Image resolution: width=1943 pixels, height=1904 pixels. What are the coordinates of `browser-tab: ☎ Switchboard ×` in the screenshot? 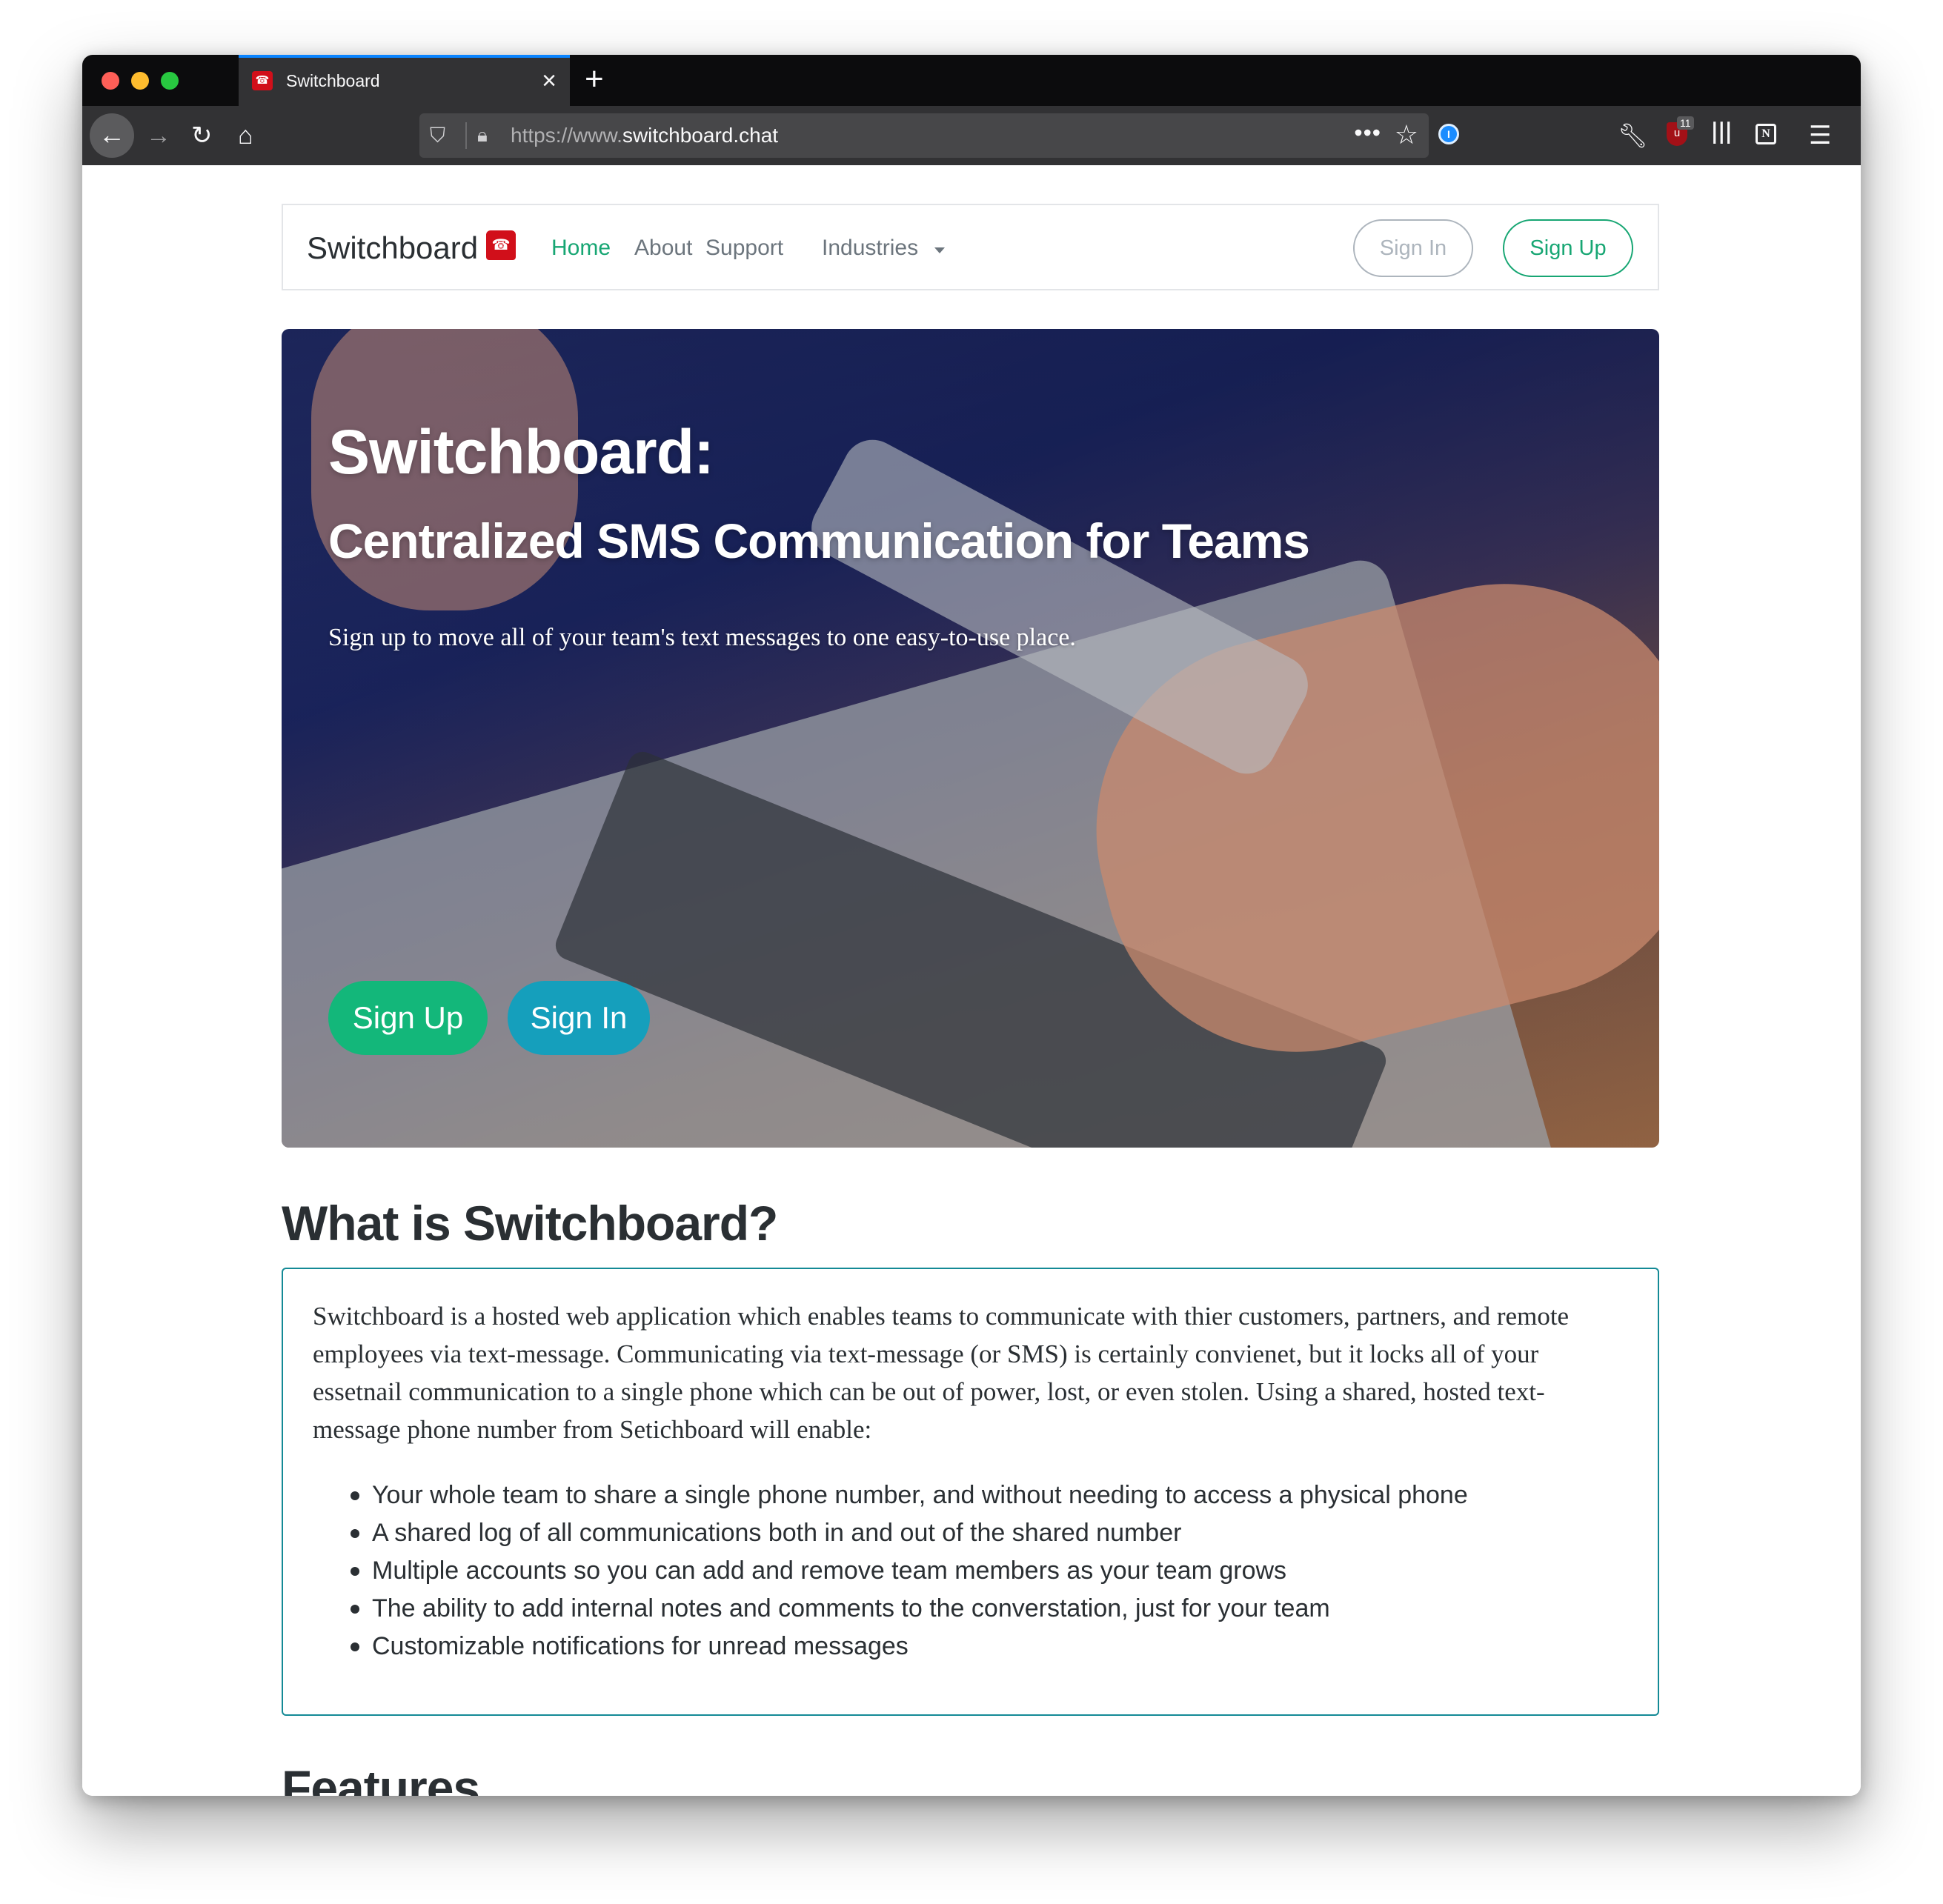 It's located at (405, 81).